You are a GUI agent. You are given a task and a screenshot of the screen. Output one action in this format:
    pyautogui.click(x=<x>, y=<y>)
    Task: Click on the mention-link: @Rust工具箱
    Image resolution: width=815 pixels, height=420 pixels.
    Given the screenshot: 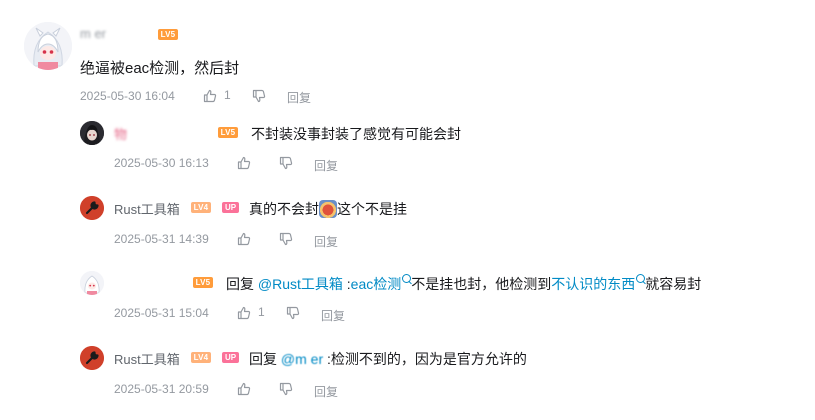 What is the action you would take?
    pyautogui.click(x=300, y=284)
    